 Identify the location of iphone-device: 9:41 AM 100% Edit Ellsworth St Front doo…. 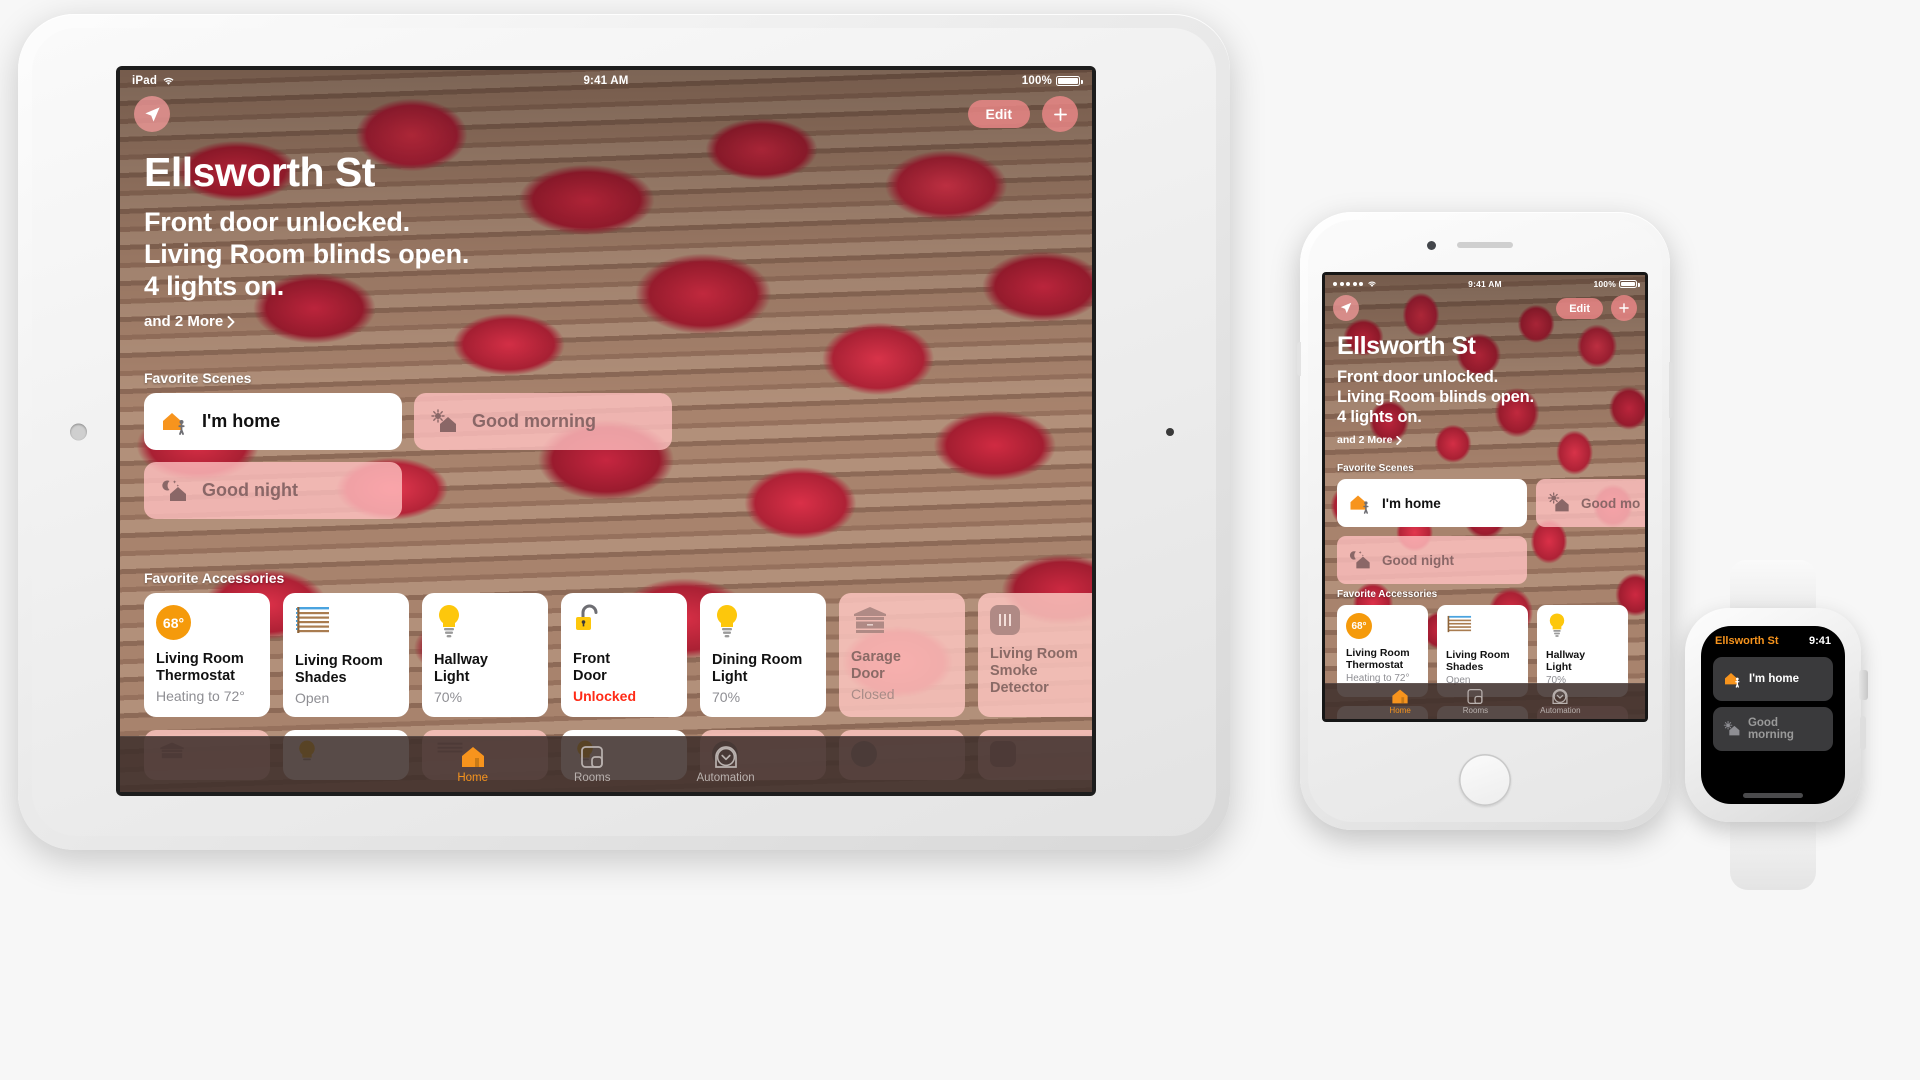
(1485, 521).